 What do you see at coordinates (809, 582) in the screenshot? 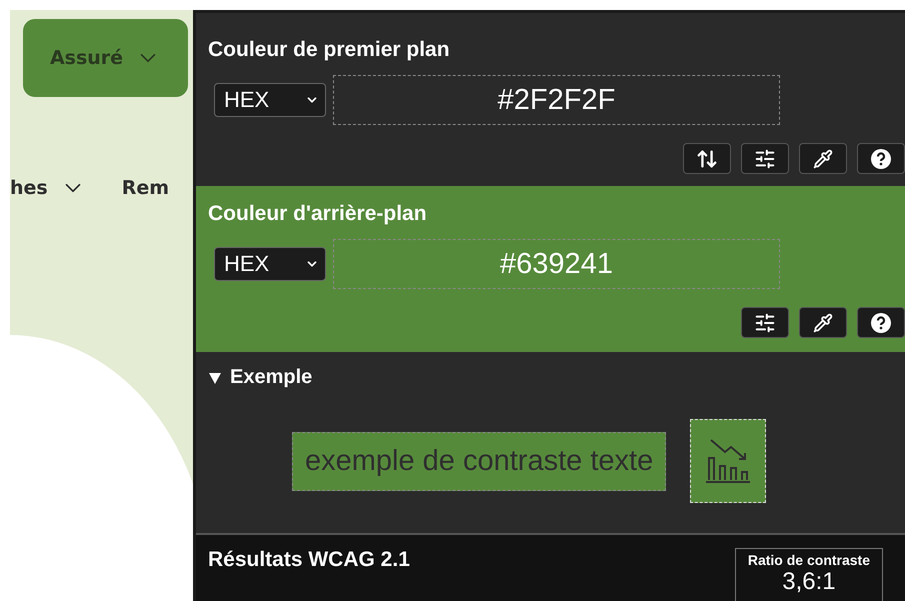
I see `ratio-value: 3,6:1` at bounding box center [809, 582].